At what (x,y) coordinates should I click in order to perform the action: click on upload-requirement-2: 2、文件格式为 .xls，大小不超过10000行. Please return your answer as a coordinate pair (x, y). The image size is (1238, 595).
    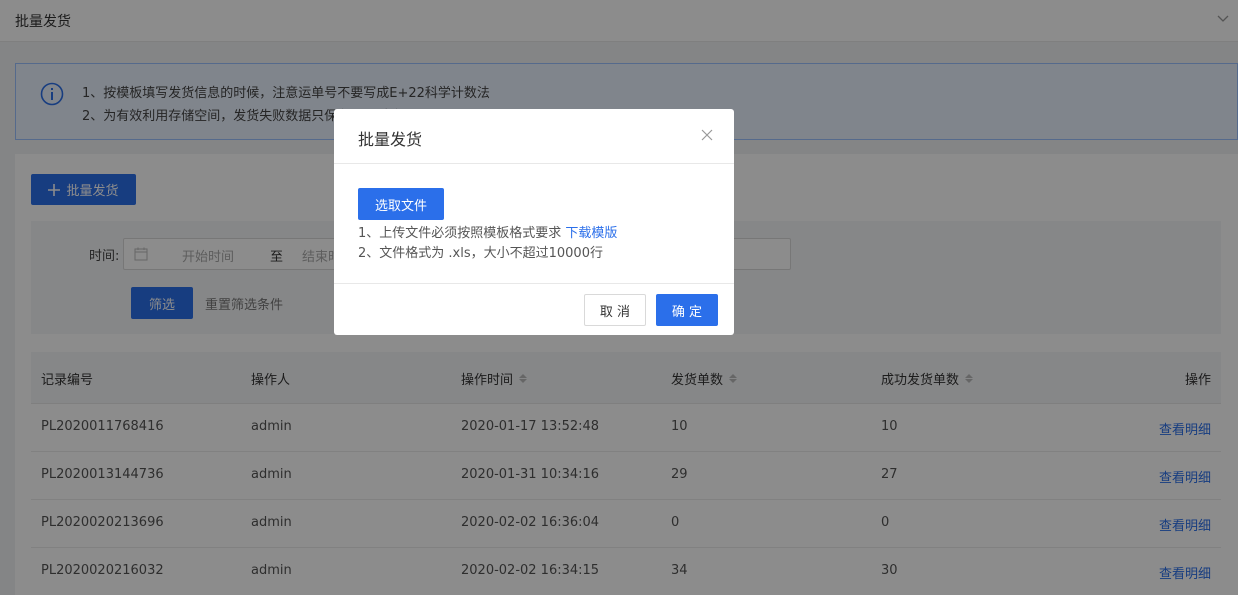
    Looking at the image, I should click on (480, 253).